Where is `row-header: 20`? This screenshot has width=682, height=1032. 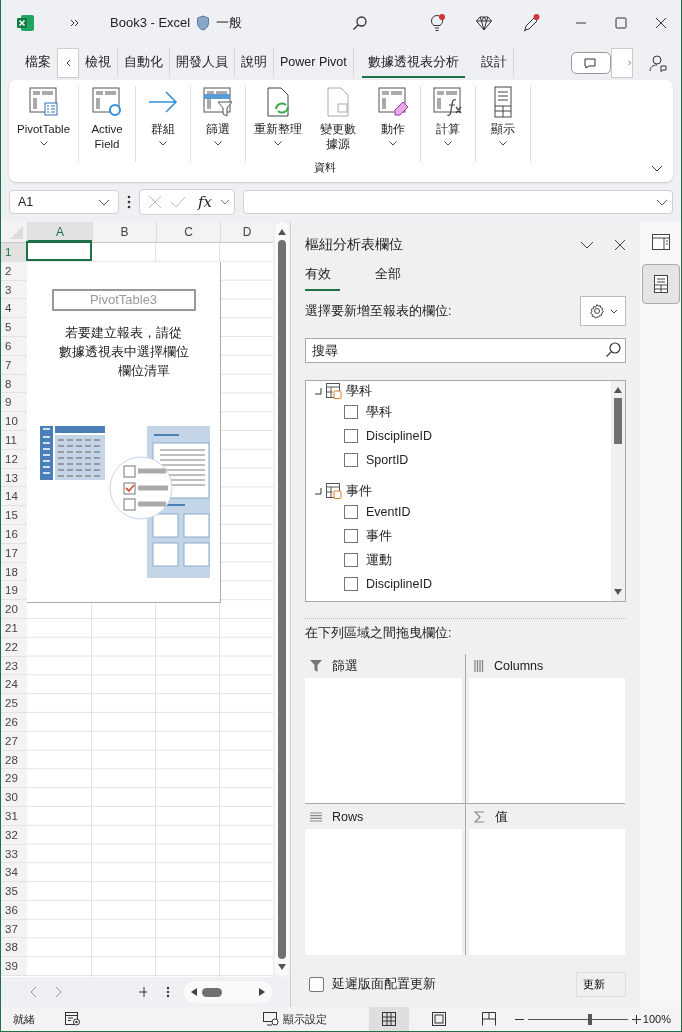
row-header: 20 is located at coordinates (14, 609).